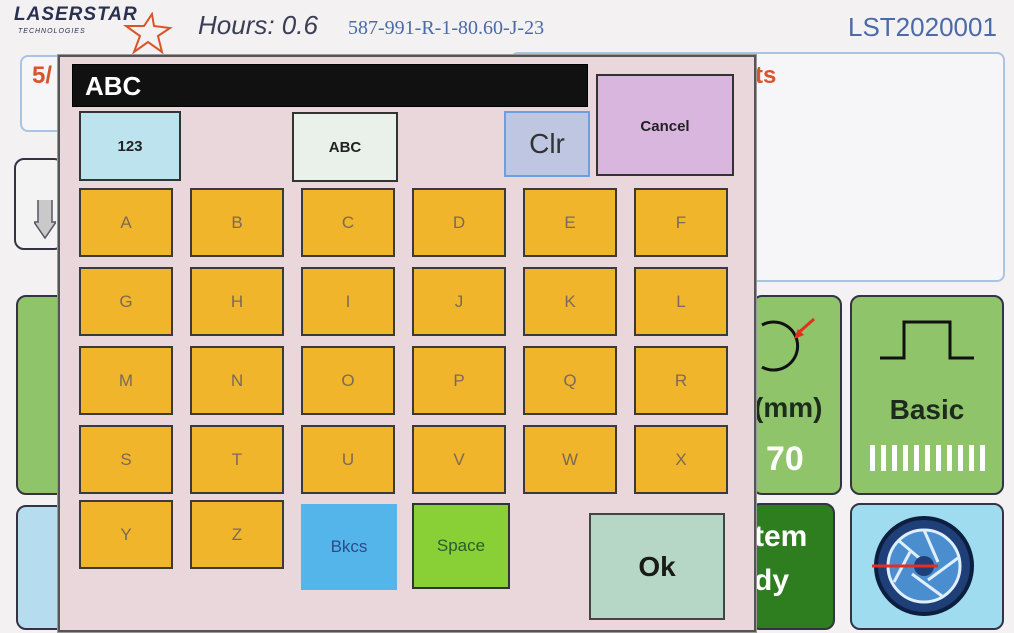 This screenshot has width=1014, height=633. I want to click on alpha-mode-button: ABC, so click(345, 147).